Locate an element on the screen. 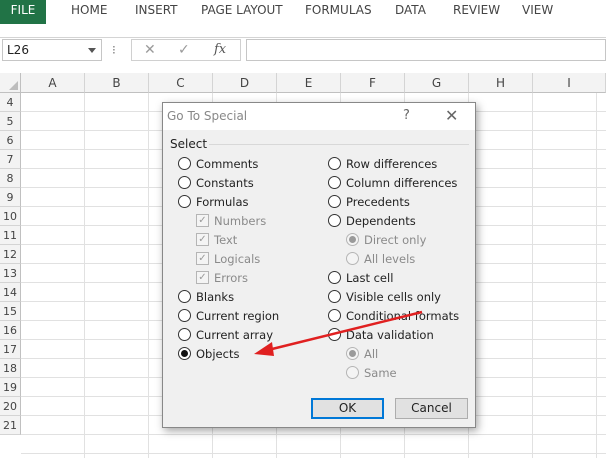 The height and width of the screenshot is (458, 606). row-header: 19 is located at coordinates (10, 387).